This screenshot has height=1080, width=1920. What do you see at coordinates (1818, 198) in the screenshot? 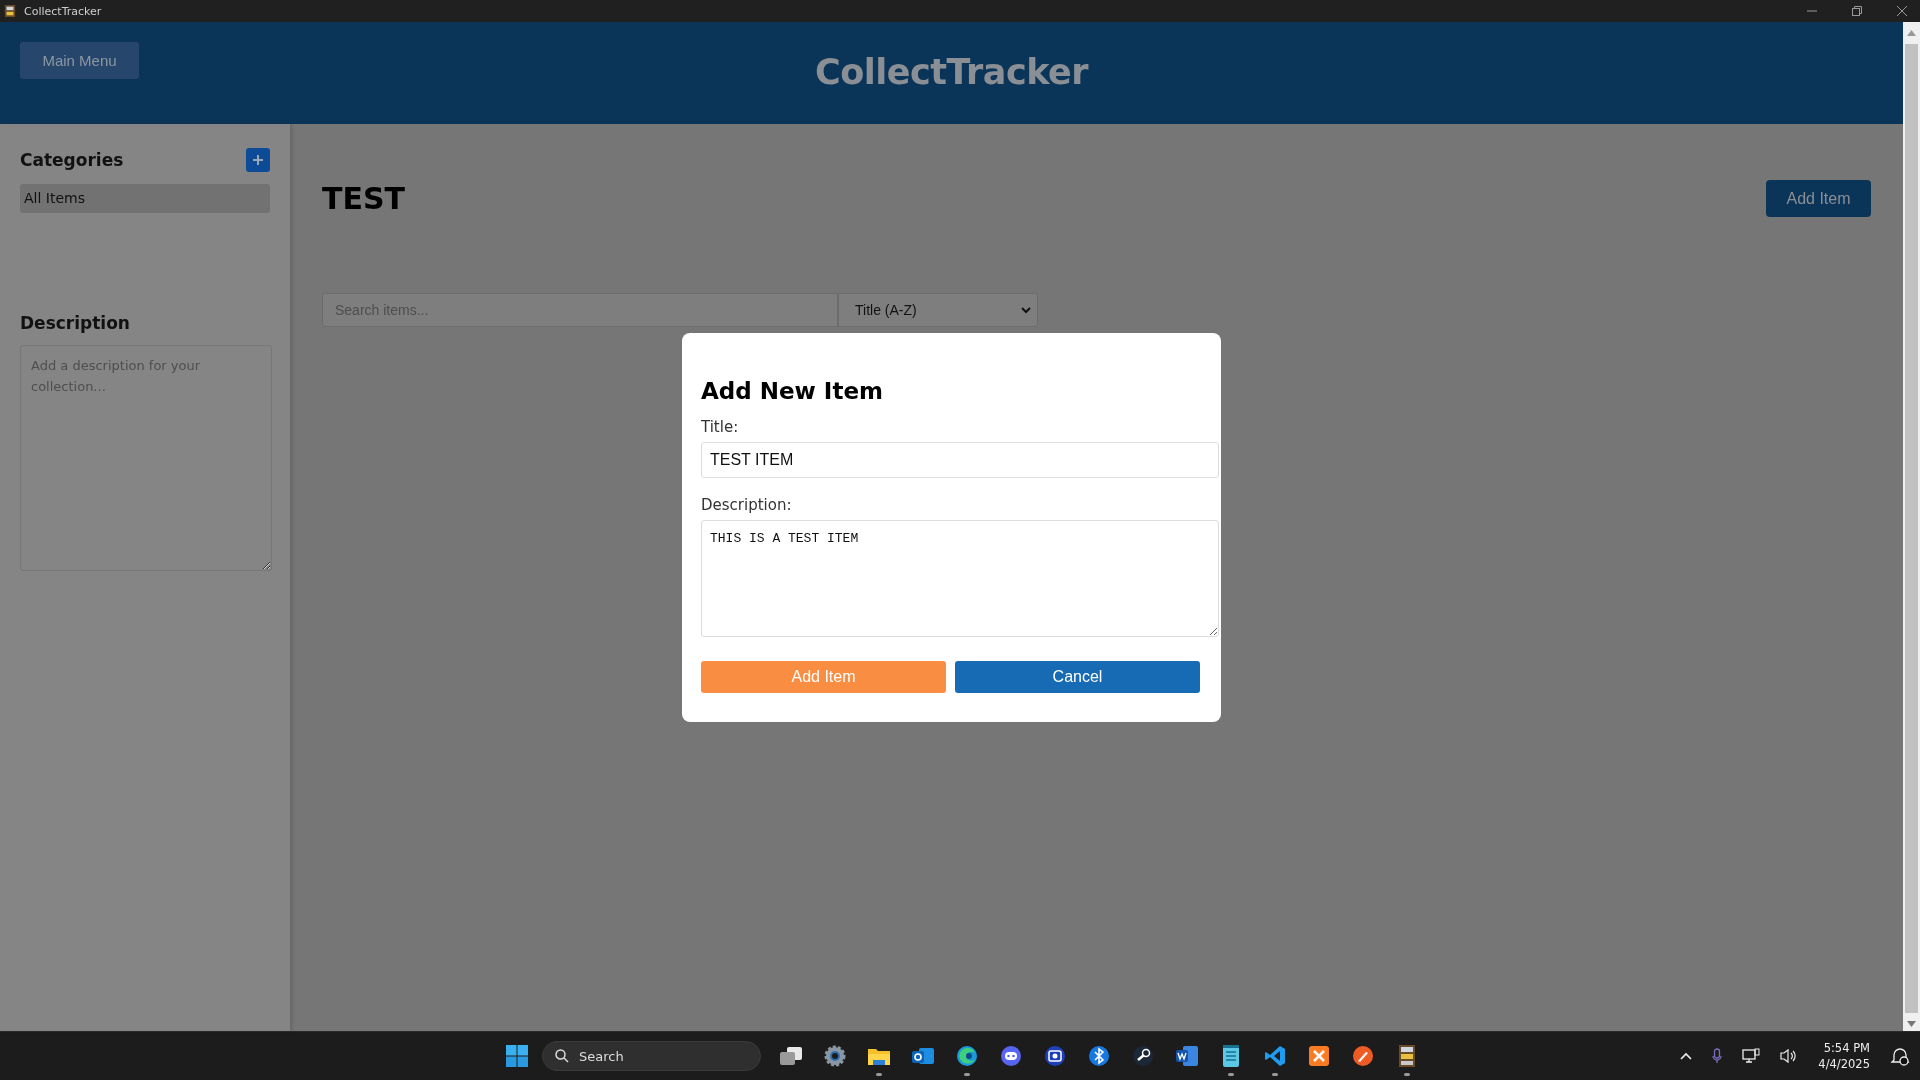
I see `add-item-button: Add Item` at bounding box center [1818, 198].